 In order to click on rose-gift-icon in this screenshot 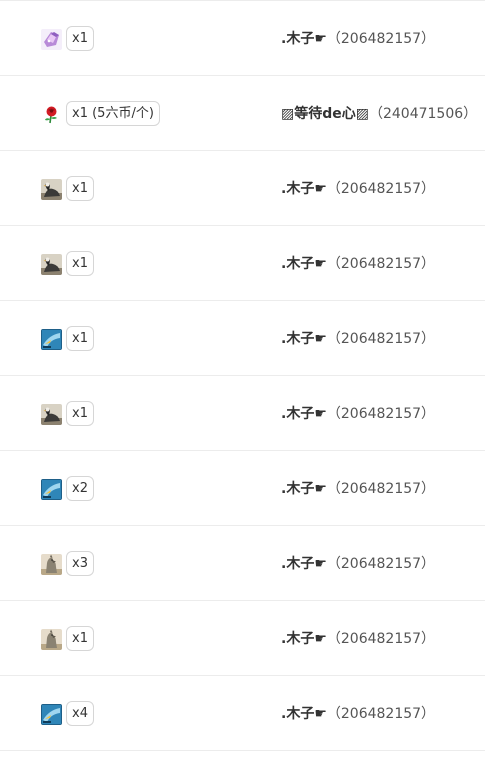, I will do `click(51, 114)`.